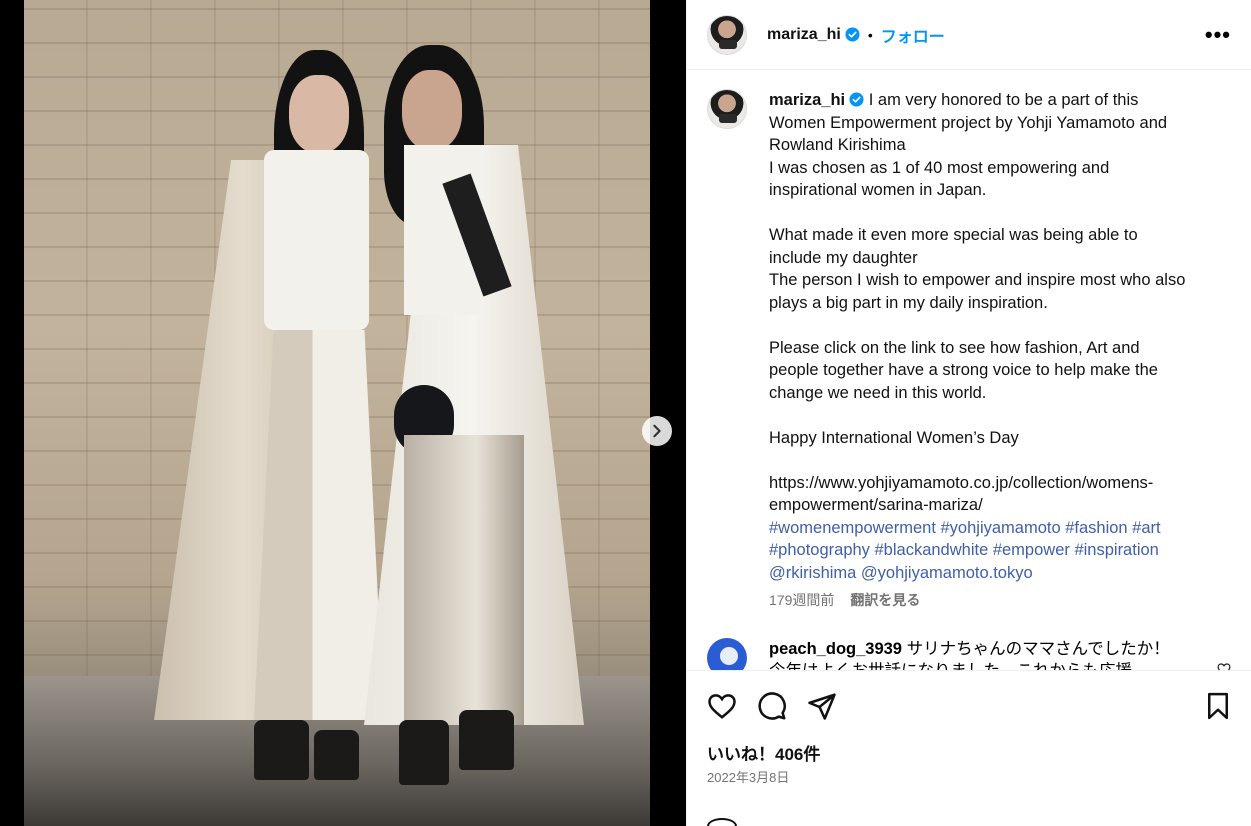 The image size is (1251, 826). What do you see at coordinates (722, 706) in the screenshot?
I see `heart-icon` at bounding box center [722, 706].